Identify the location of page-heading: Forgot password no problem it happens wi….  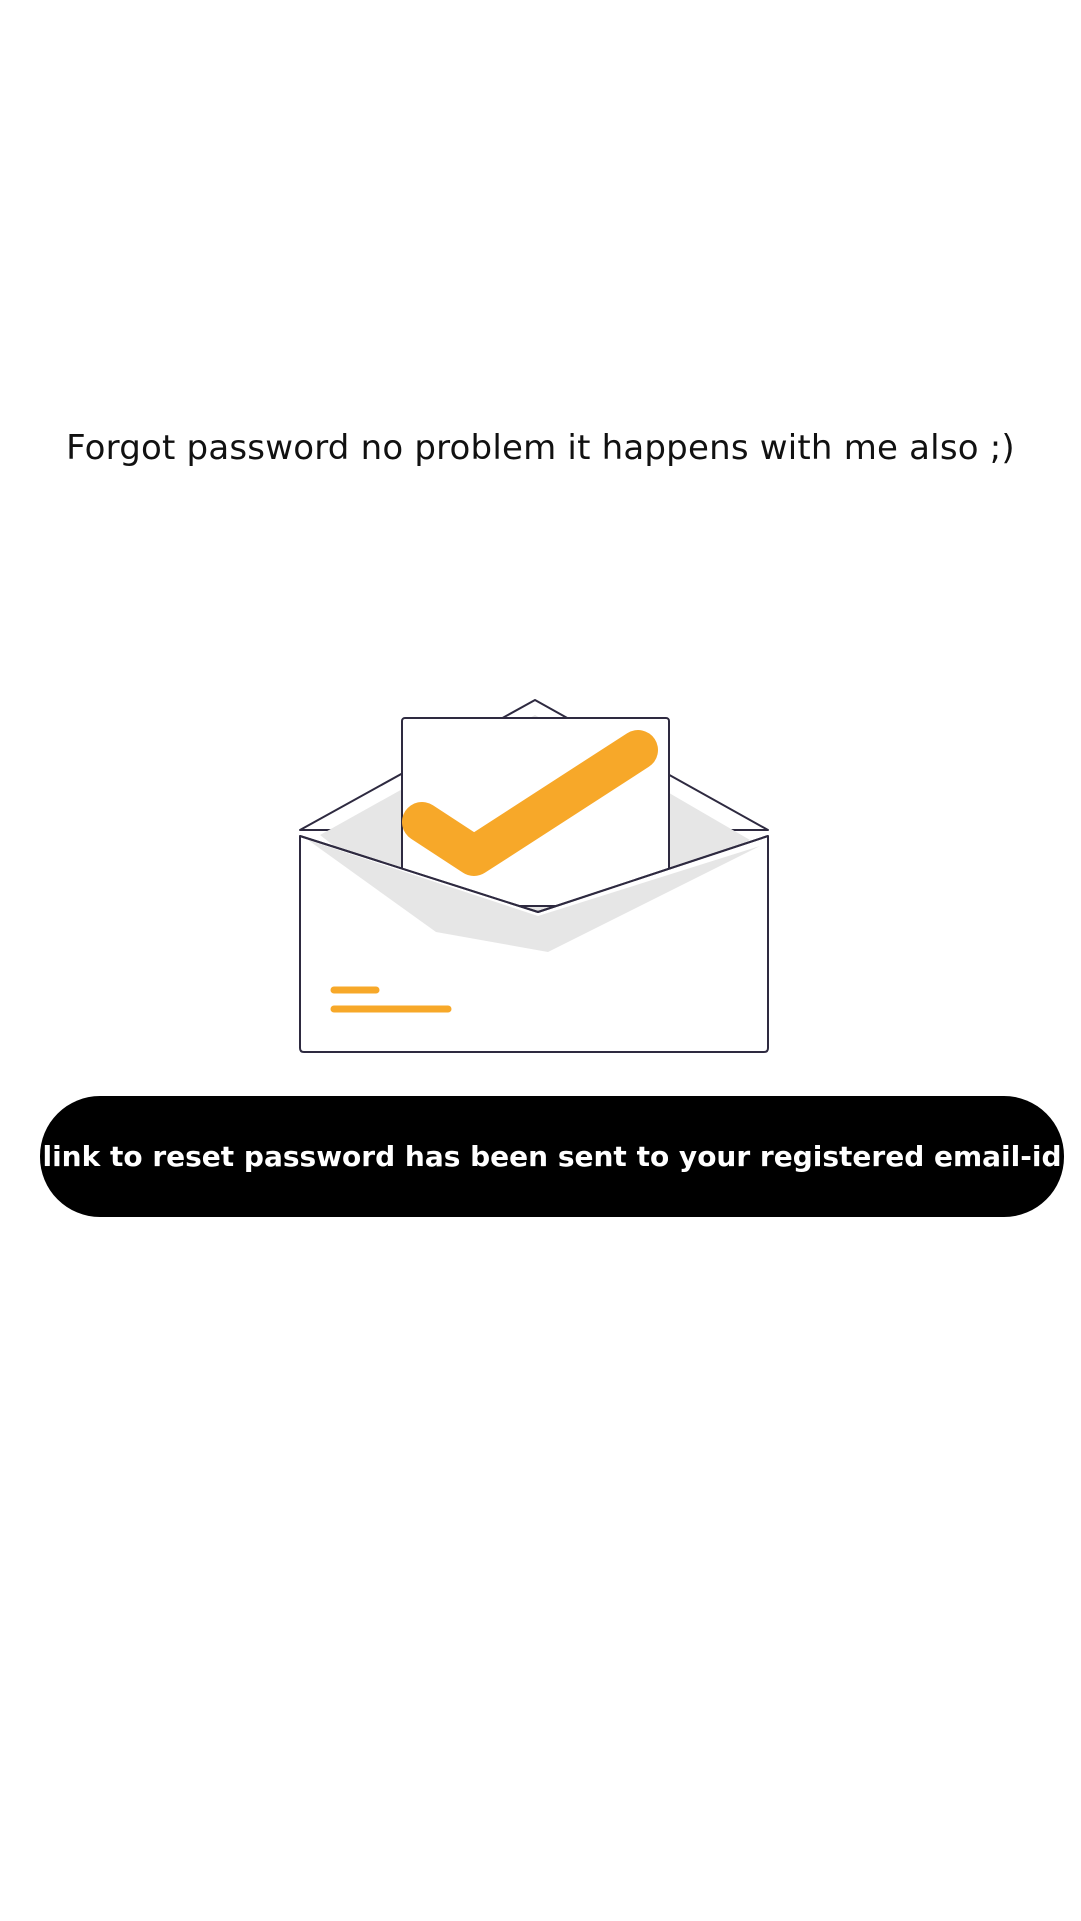
(540, 448).